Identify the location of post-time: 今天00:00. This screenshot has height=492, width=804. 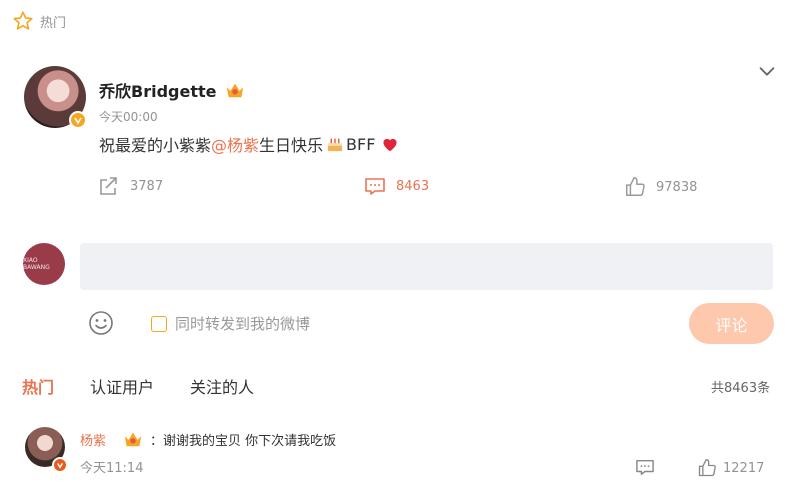
(128, 116).